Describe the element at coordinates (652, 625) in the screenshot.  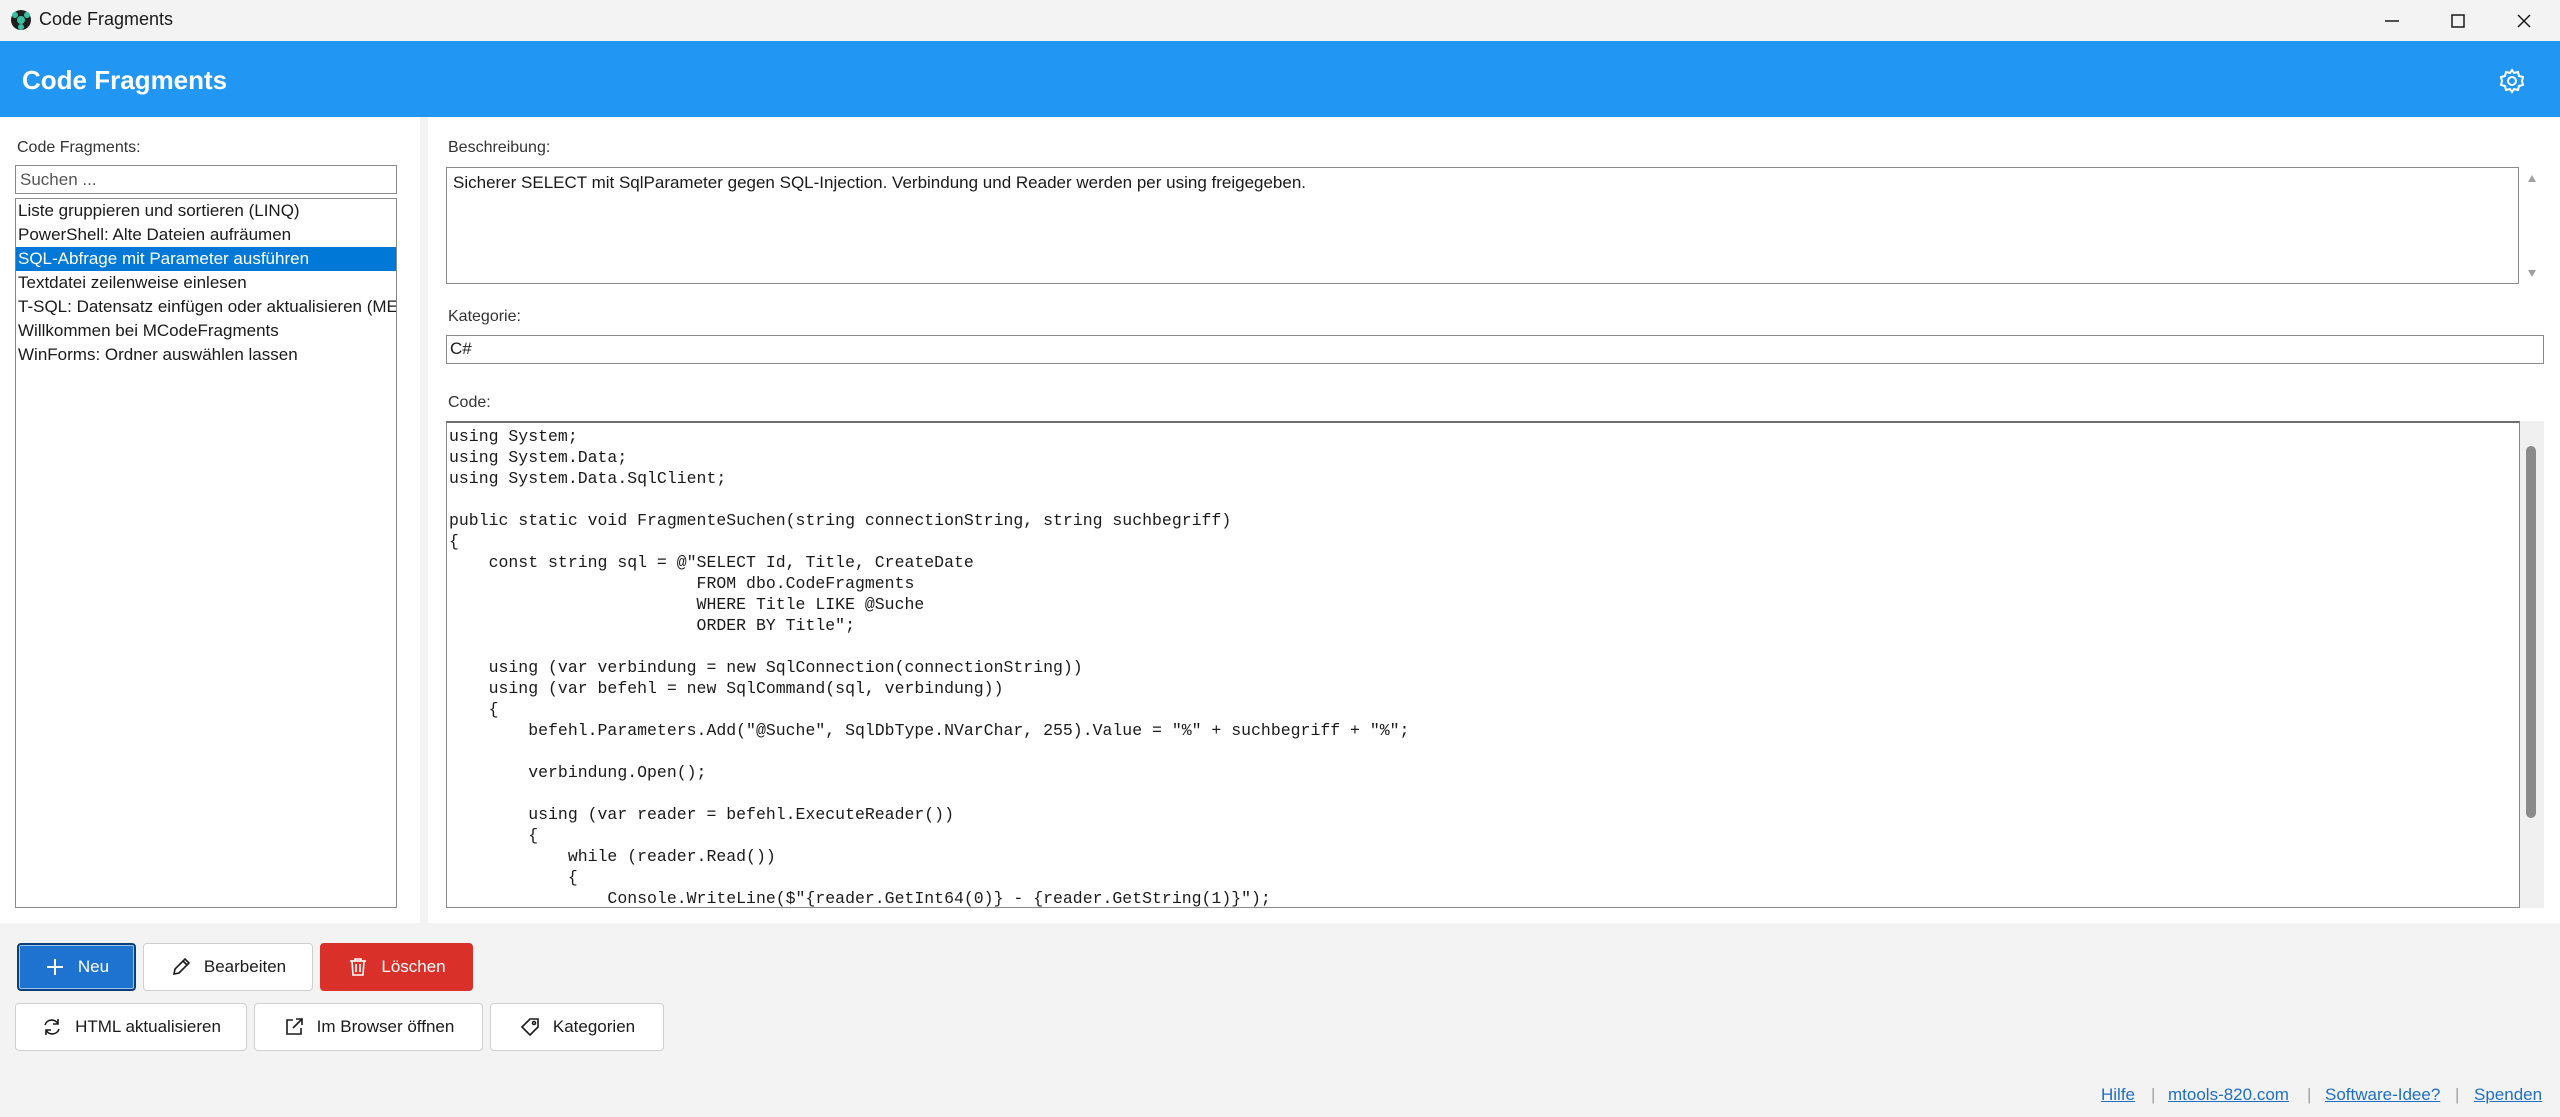
I see `code-line: ORDER BY Title";` at that location.